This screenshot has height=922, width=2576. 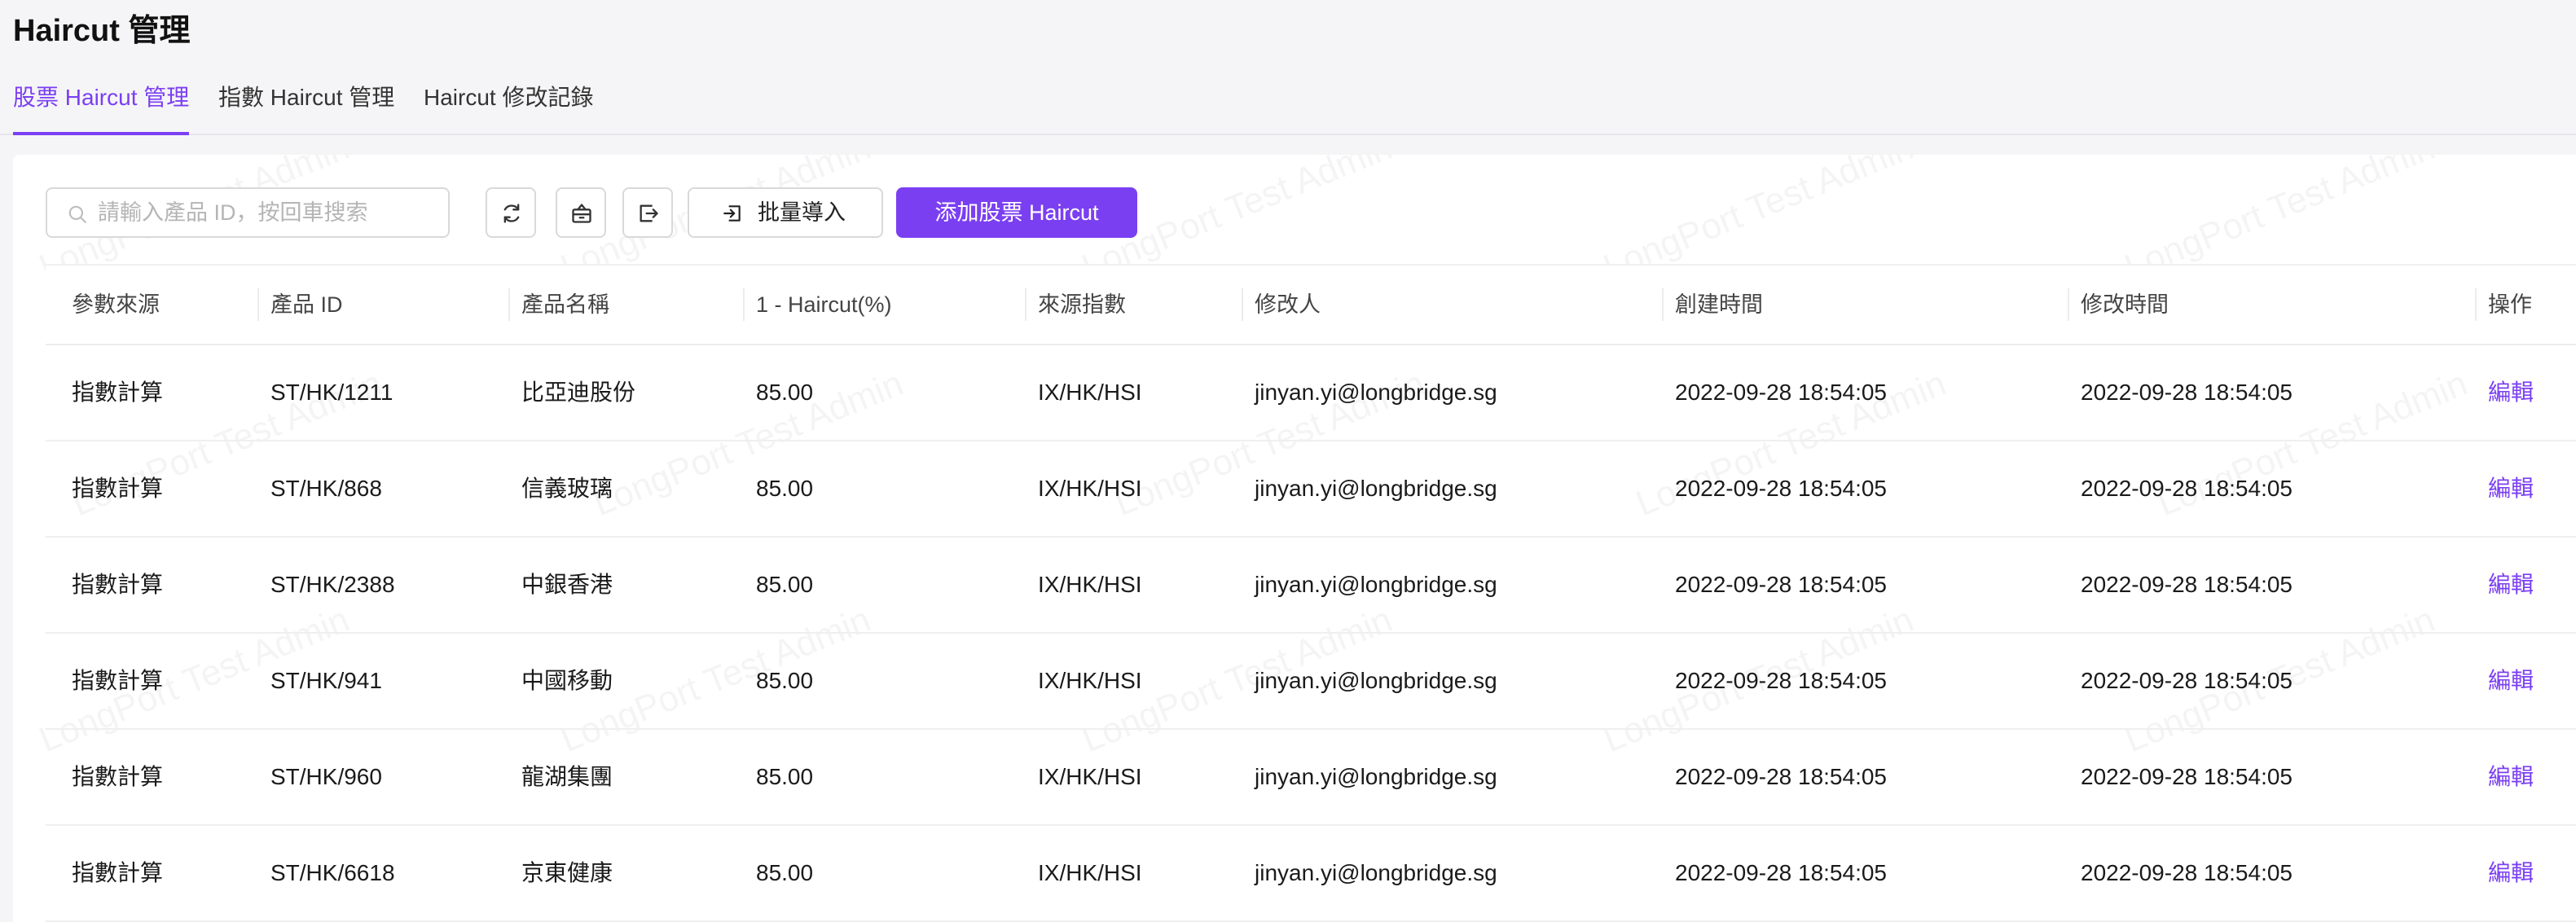 I want to click on basket-icon, so click(x=581, y=213).